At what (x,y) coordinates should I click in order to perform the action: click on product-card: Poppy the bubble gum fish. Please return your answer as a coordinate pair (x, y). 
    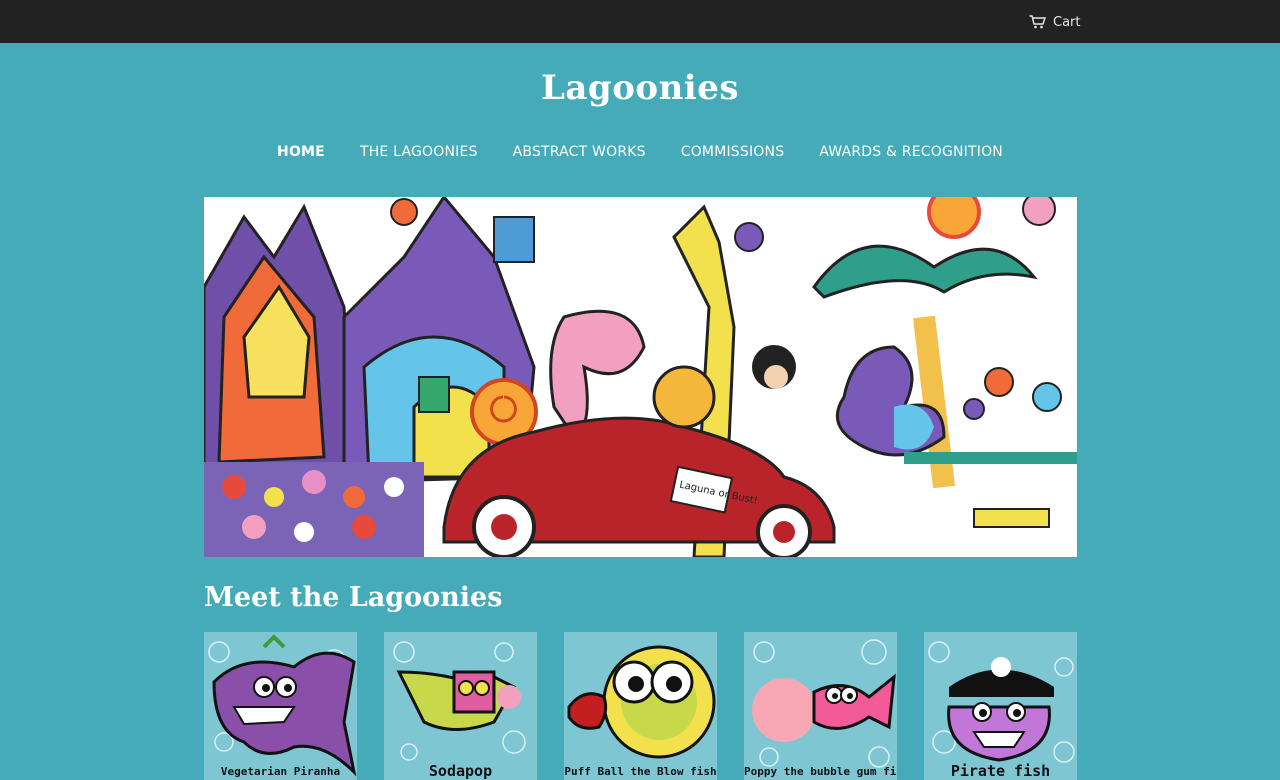
    Looking at the image, I should click on (820, 706).